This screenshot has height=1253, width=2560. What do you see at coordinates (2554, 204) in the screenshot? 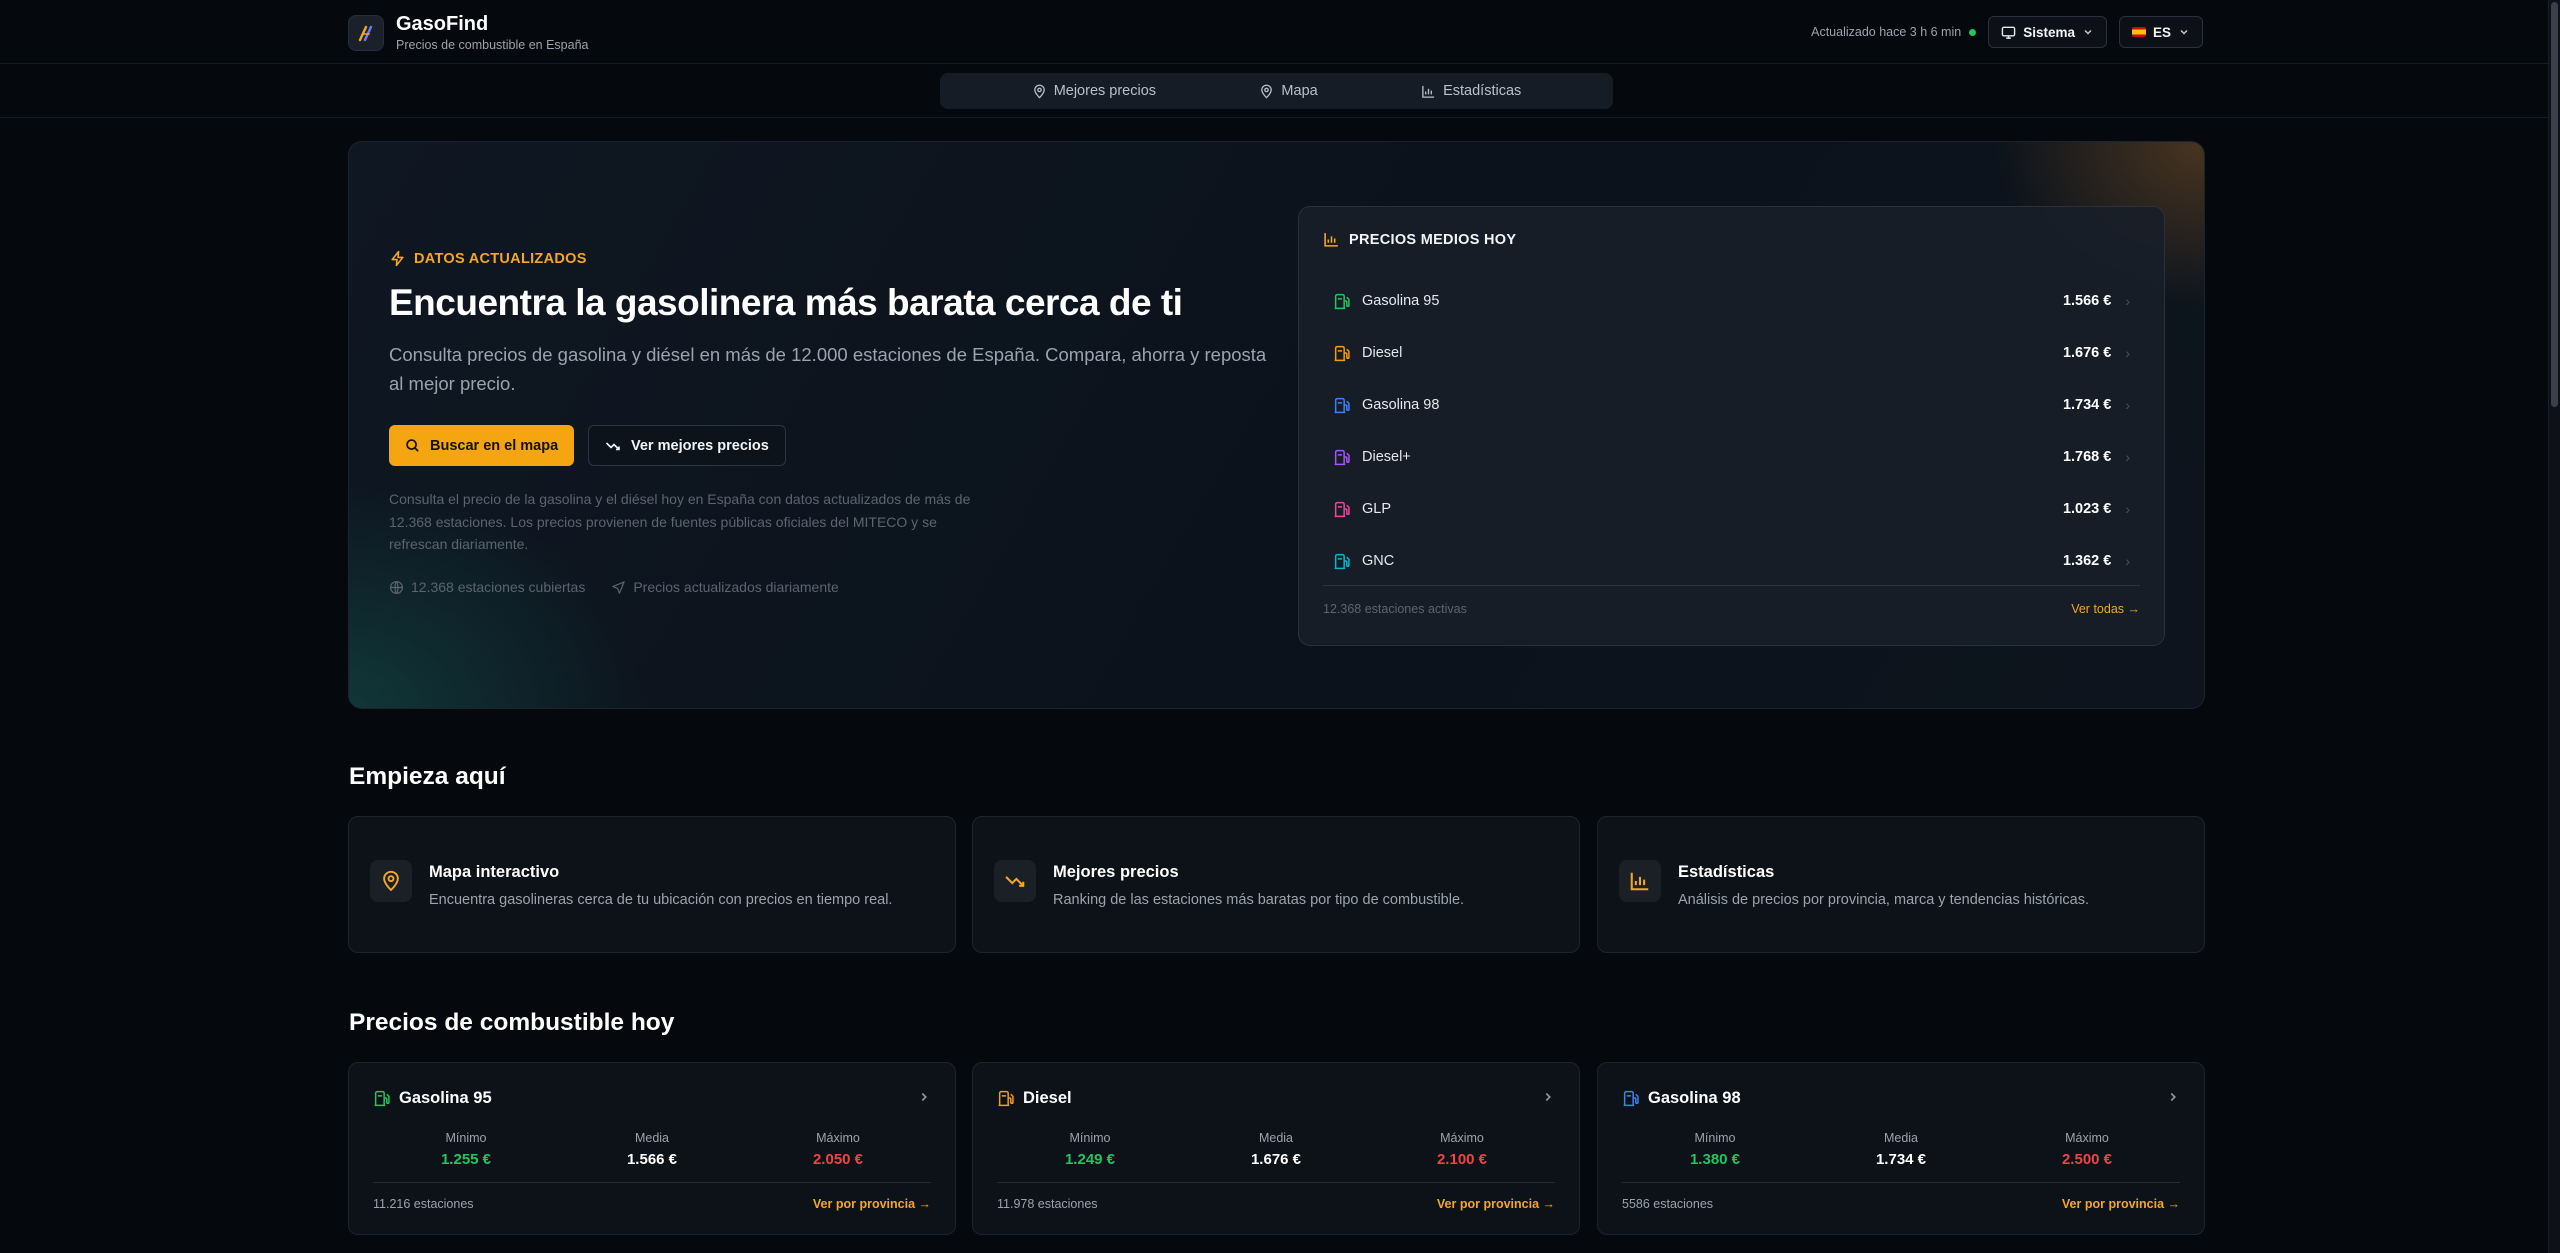
I see `scrollbar-thumb` at bounding box center [2554, 204].